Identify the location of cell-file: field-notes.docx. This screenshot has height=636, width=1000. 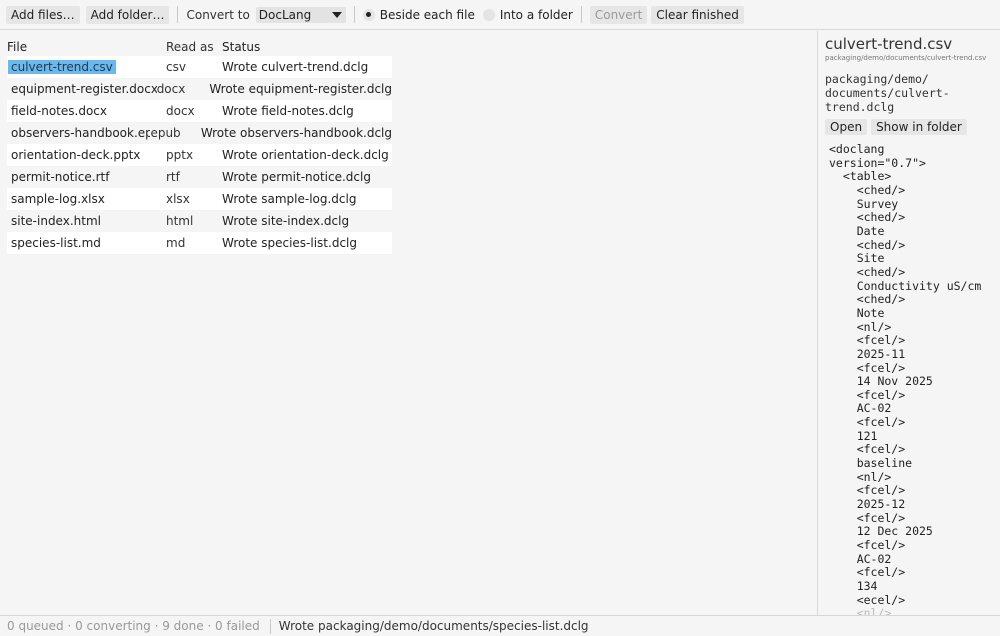
(86, 111).